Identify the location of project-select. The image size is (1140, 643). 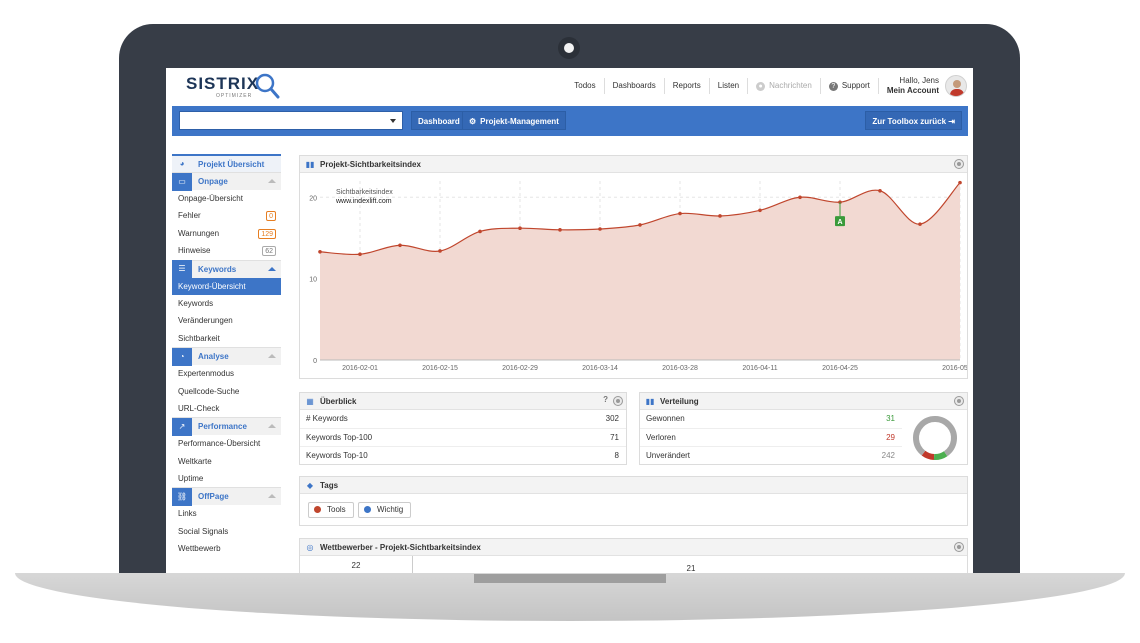
(291, 120).